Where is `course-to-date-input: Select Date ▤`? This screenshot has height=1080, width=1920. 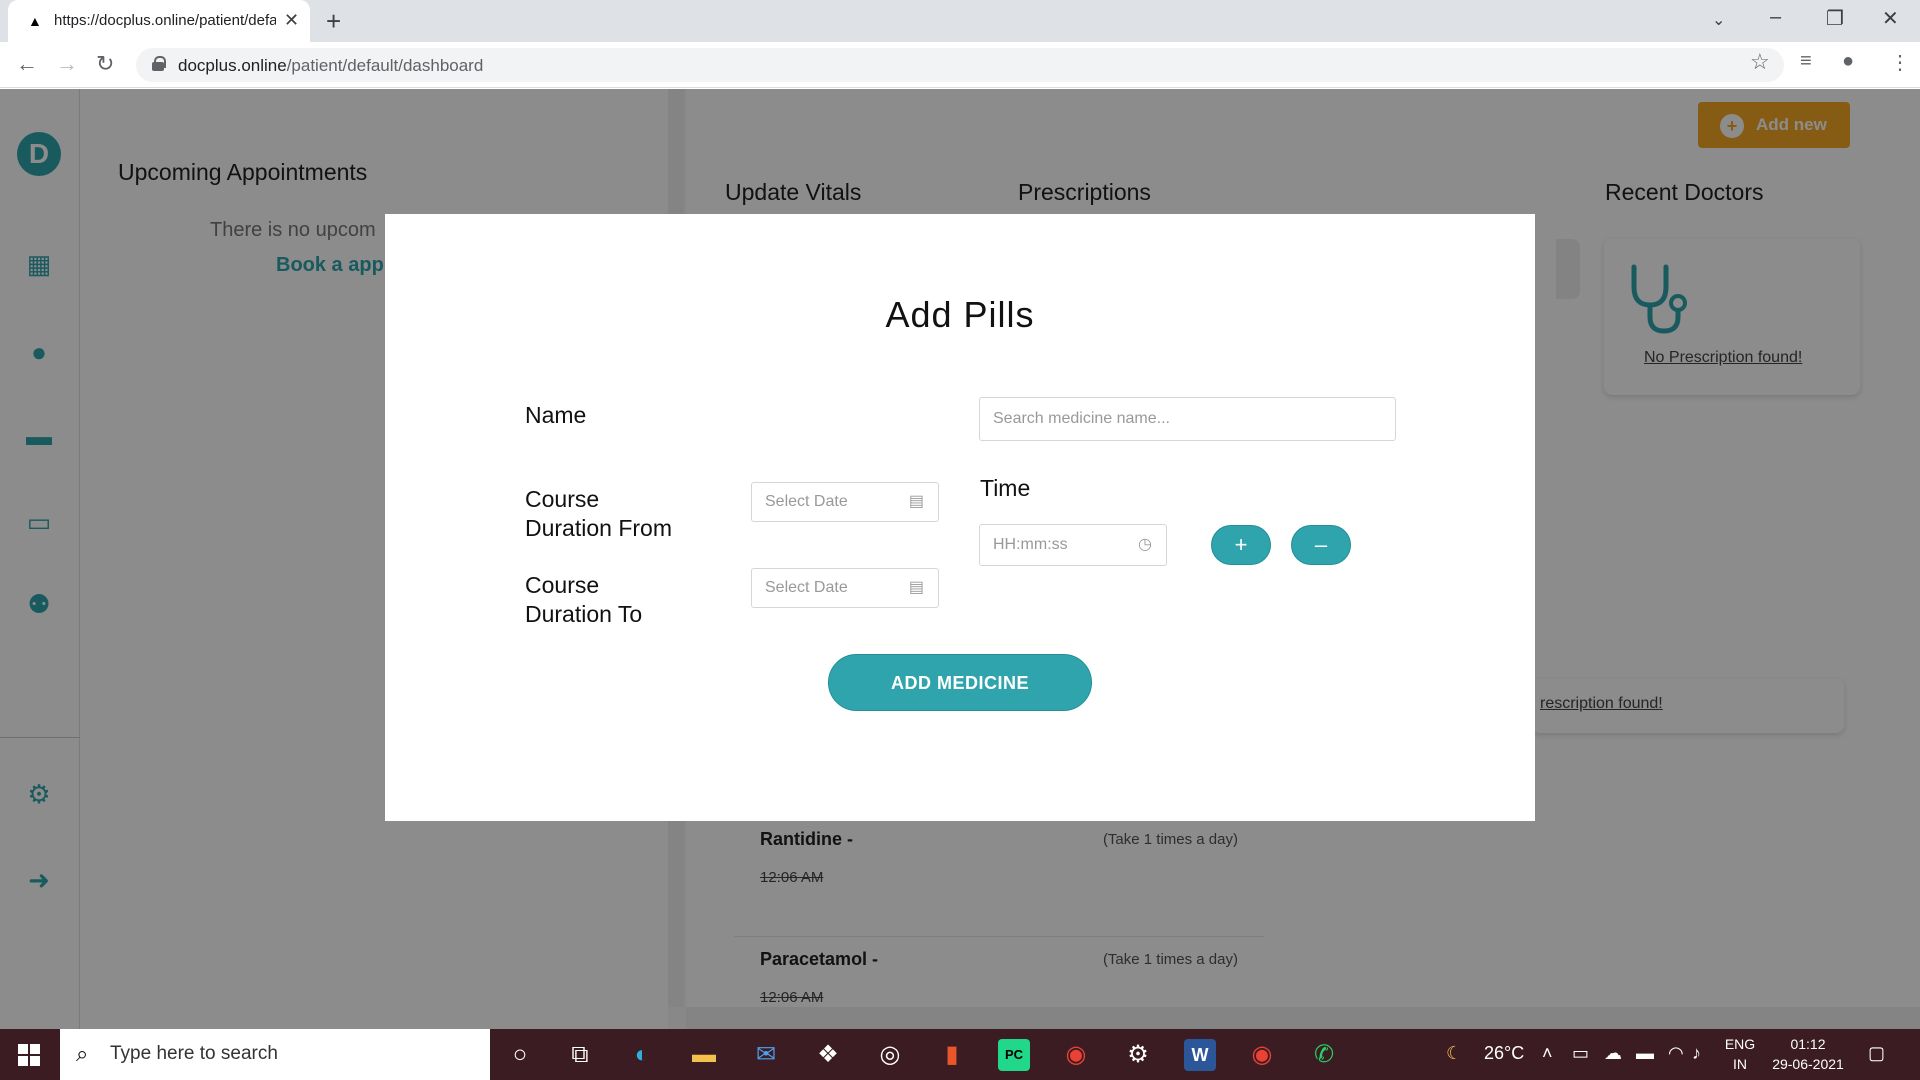 course-to-date-input: Select Date ▤ is located at coordinates (845, 588).